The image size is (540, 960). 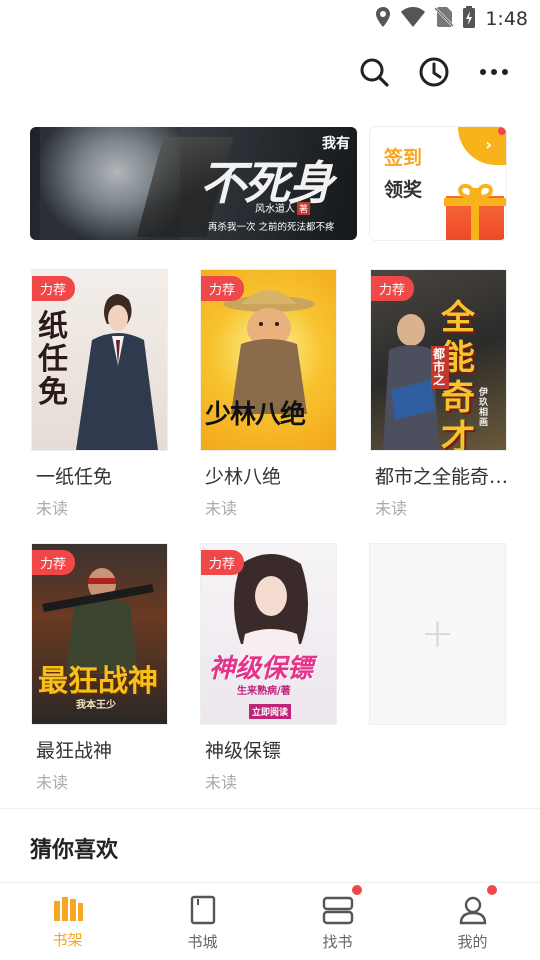 I want to click on cover-title: 纸任免, so click(x=53, y=359).